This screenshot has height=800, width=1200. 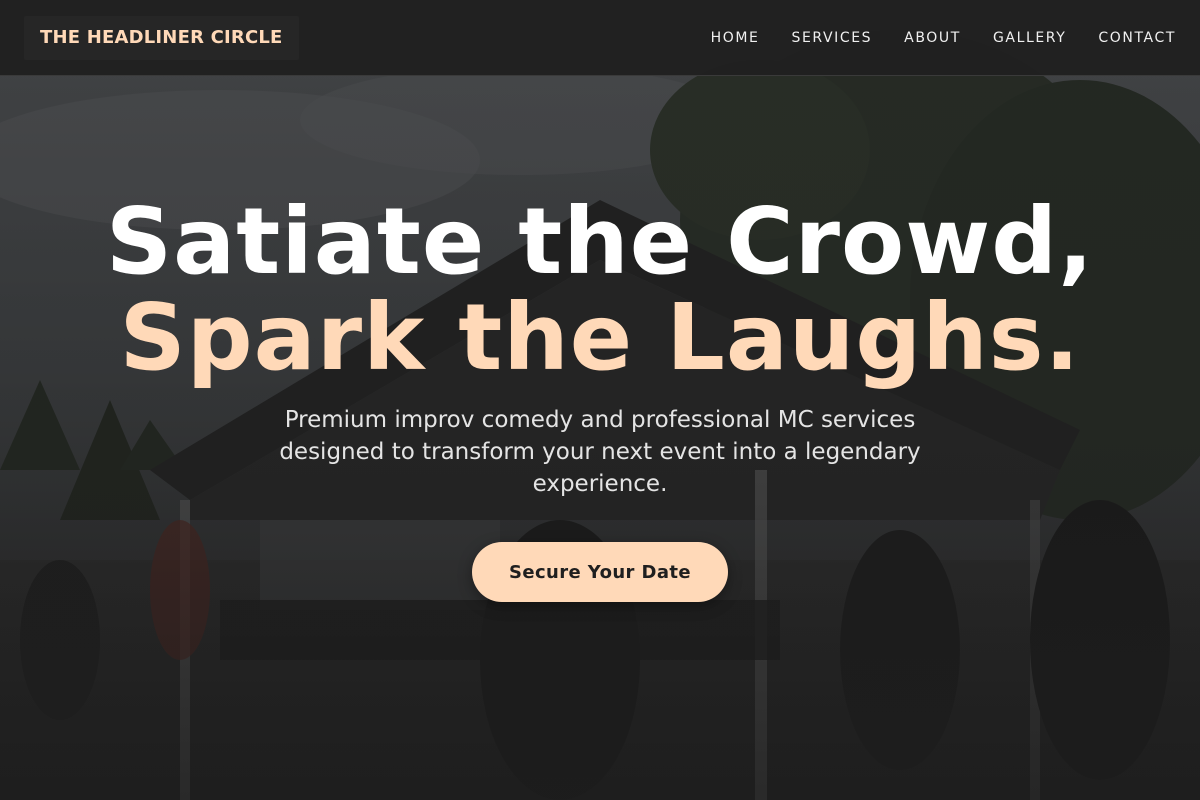 What do you see at coordinates (600, 337) in the screenshot?
I see `hero-headline-line2: Spark the Laughs.` at bounding box center [600, 337].